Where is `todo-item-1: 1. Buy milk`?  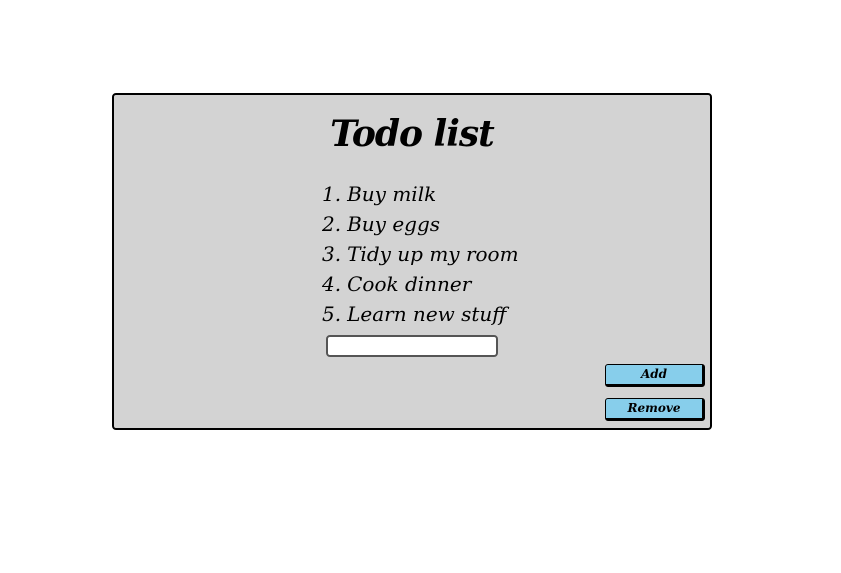 todo-item-1: 1. Buy milk is located at coordinates (420, 194).